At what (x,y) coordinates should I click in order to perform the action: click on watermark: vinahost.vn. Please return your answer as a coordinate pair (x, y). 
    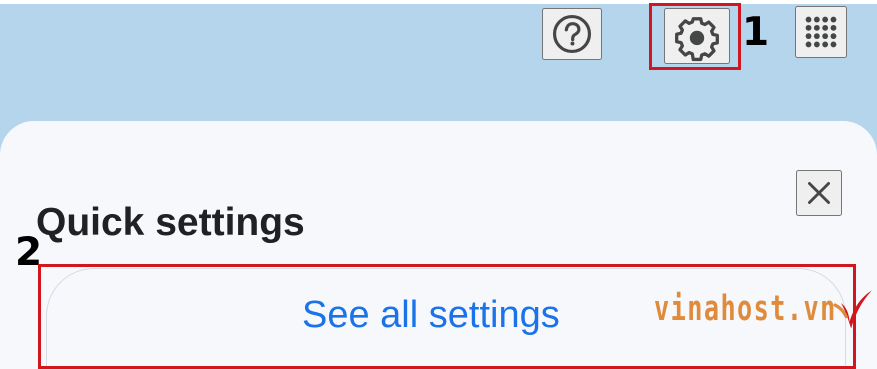
    Looking at the image, I should click on (763, 320).